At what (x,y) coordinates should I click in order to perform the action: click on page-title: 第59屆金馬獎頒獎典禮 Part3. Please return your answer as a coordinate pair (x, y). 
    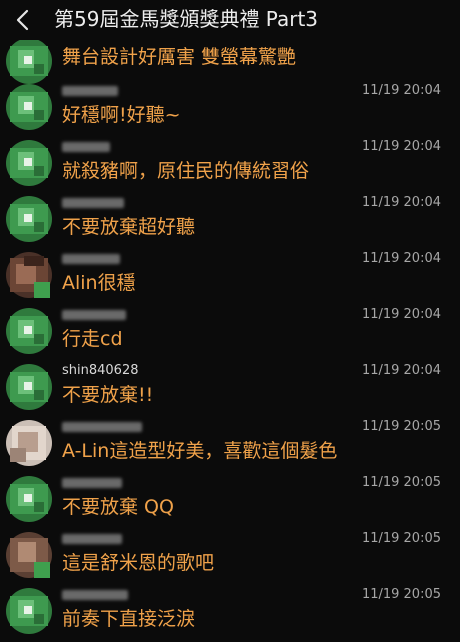
    Looking at the image, I should click on (186, 19).